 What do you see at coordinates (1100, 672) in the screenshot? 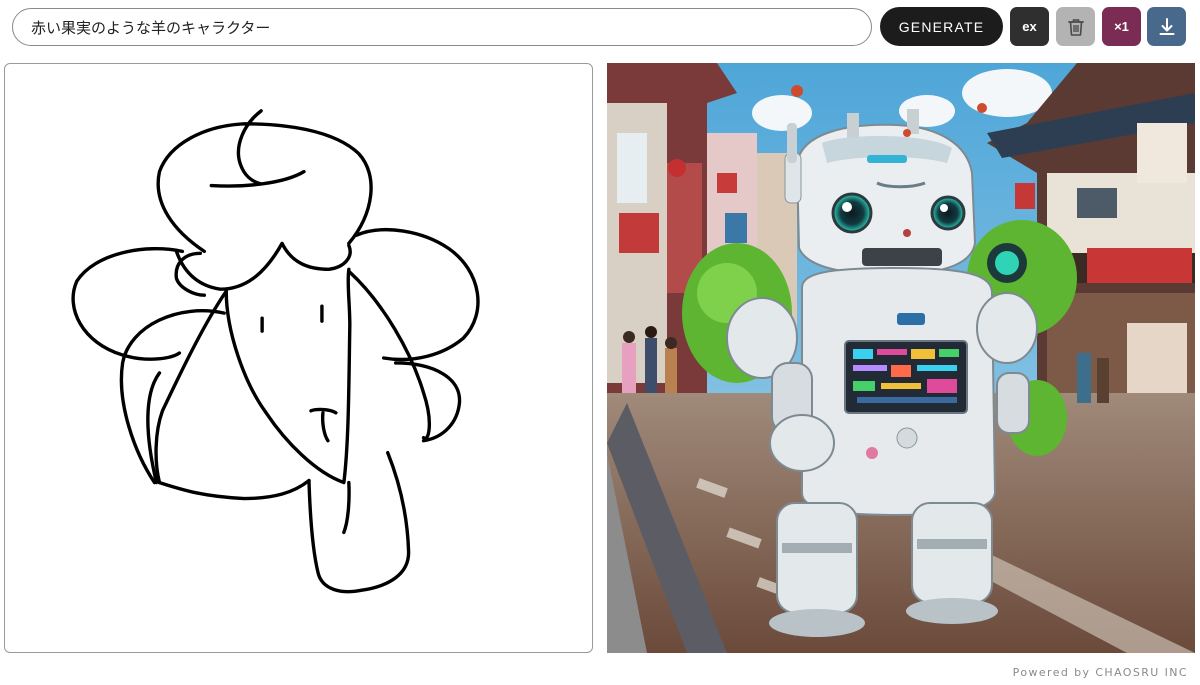
I see `powered-by-footer: Powered by CHAOSRU INC` at bounding box center [1100, 672].